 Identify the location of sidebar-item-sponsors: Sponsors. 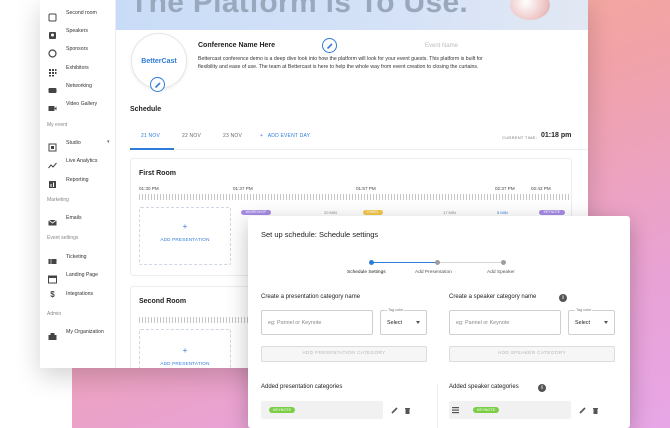
(68, 50).